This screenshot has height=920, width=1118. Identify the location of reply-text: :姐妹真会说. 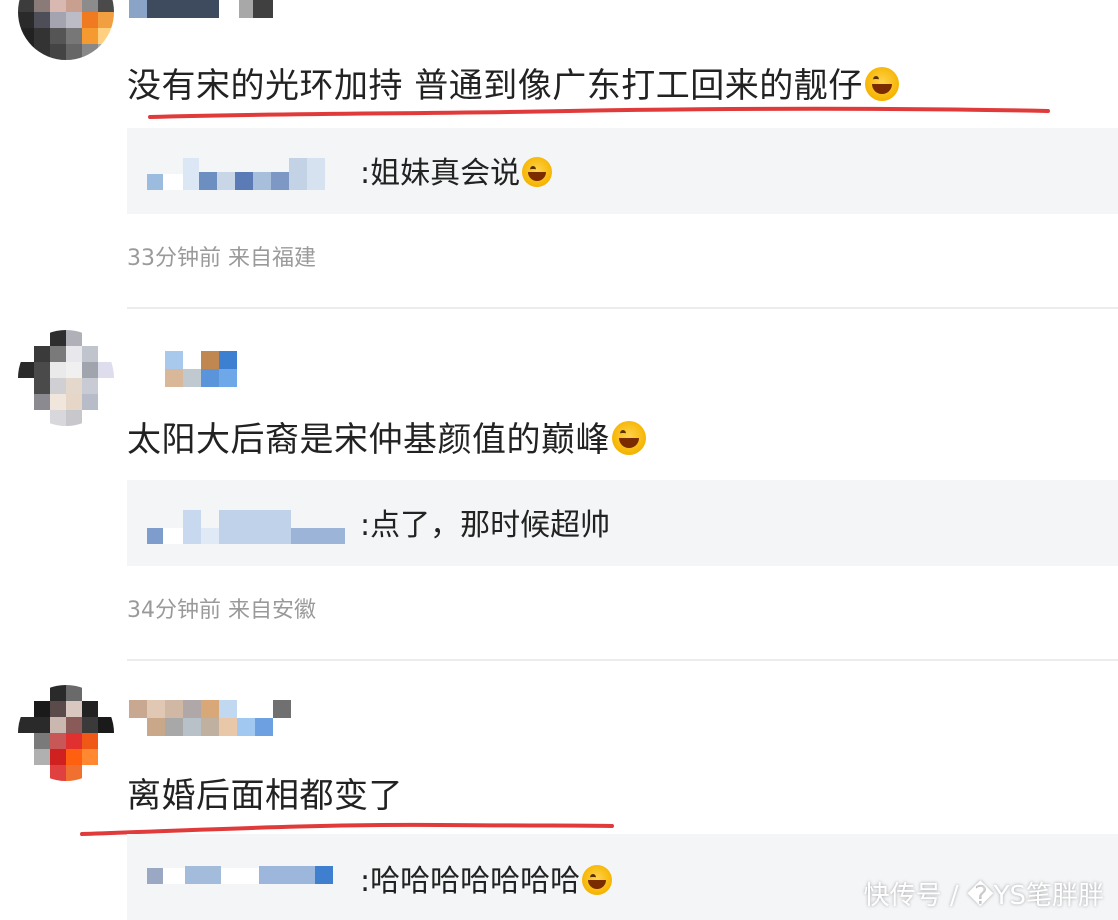
(456, 170).